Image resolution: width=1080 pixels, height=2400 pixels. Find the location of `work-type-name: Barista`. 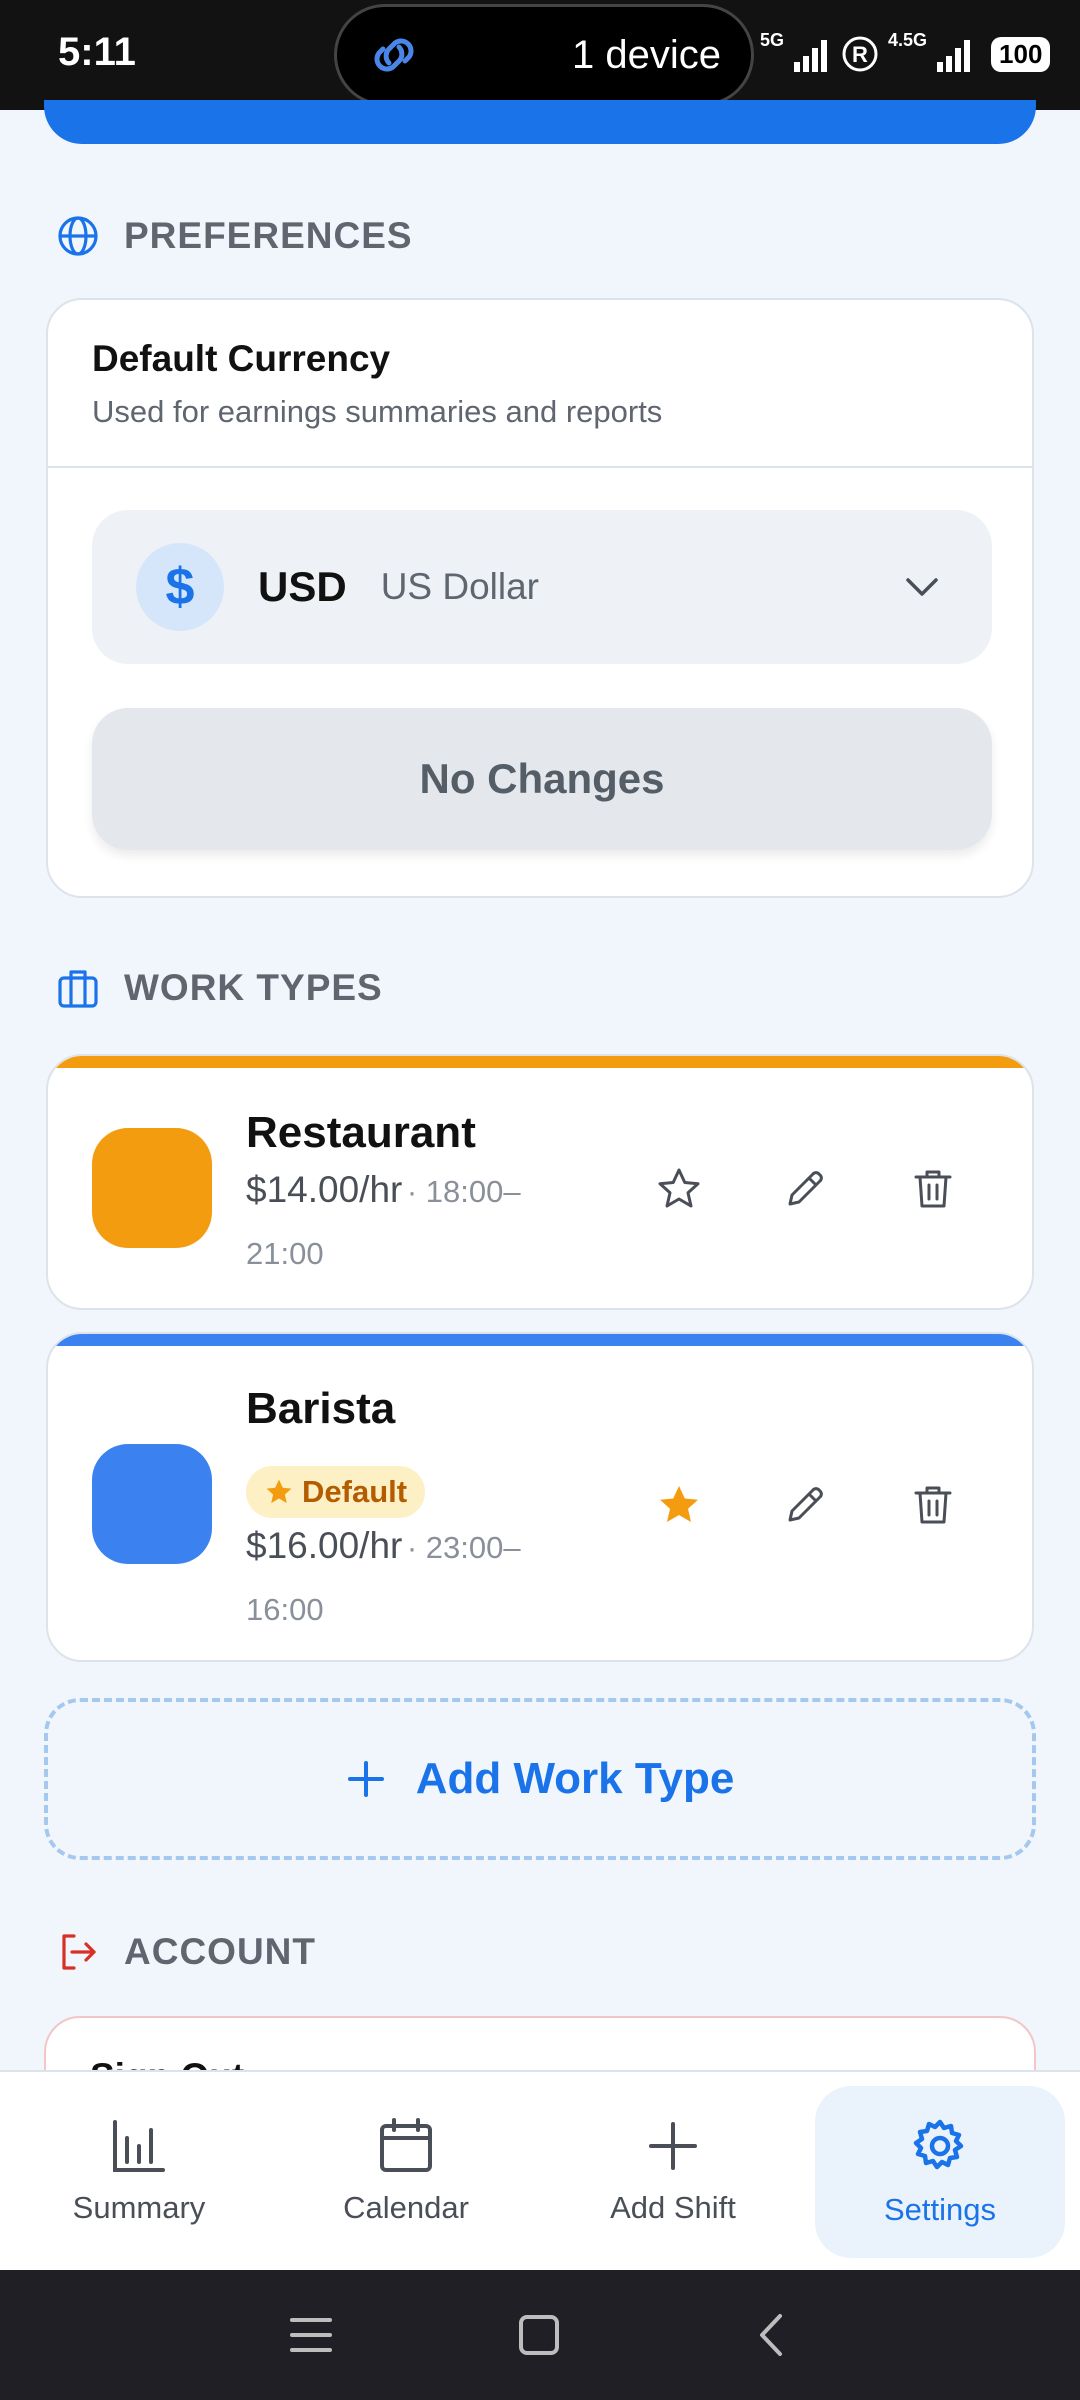

work-type-name: Barista is located at coordinates (321, 1408).